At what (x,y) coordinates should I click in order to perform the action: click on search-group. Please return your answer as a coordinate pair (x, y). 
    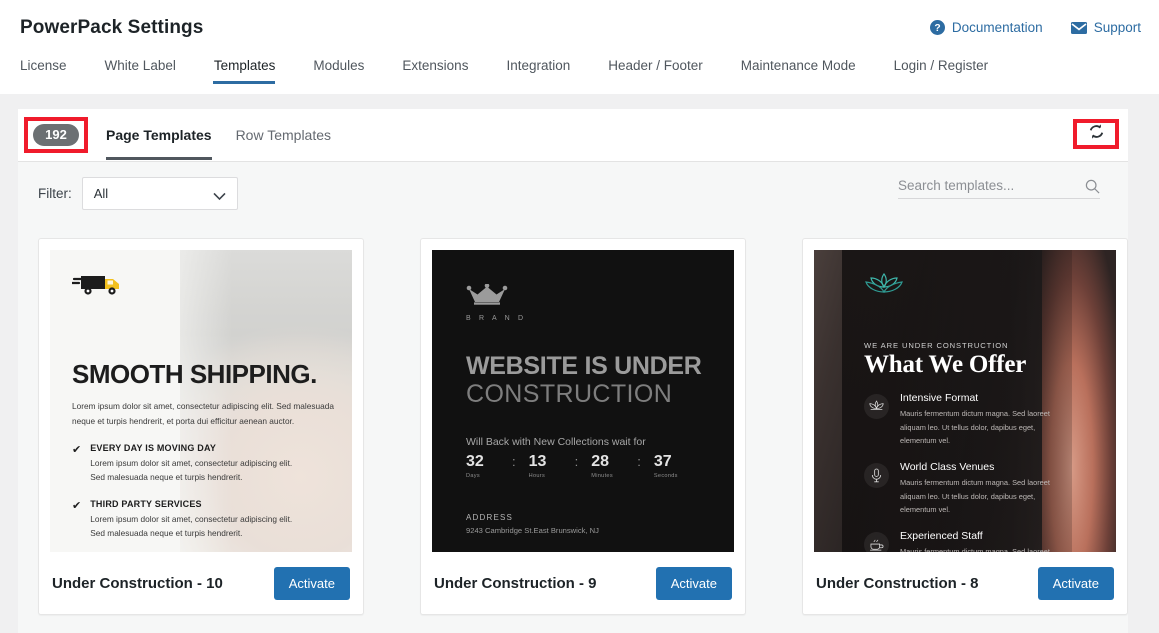
    Looking at the image, I should click on (999, 188).